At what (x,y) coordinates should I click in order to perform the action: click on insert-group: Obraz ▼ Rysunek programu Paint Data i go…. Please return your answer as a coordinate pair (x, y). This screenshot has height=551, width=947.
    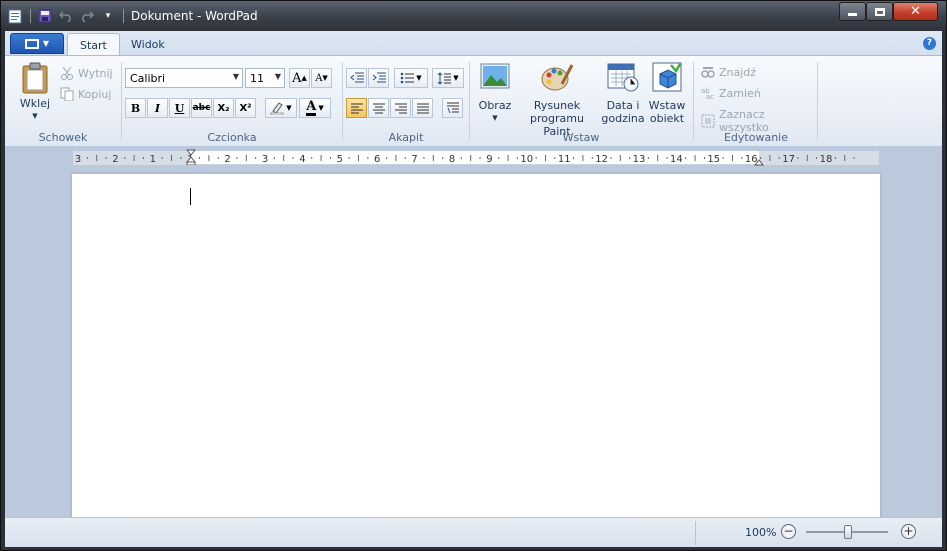
    Looking at the image, I should click on (581, 102).